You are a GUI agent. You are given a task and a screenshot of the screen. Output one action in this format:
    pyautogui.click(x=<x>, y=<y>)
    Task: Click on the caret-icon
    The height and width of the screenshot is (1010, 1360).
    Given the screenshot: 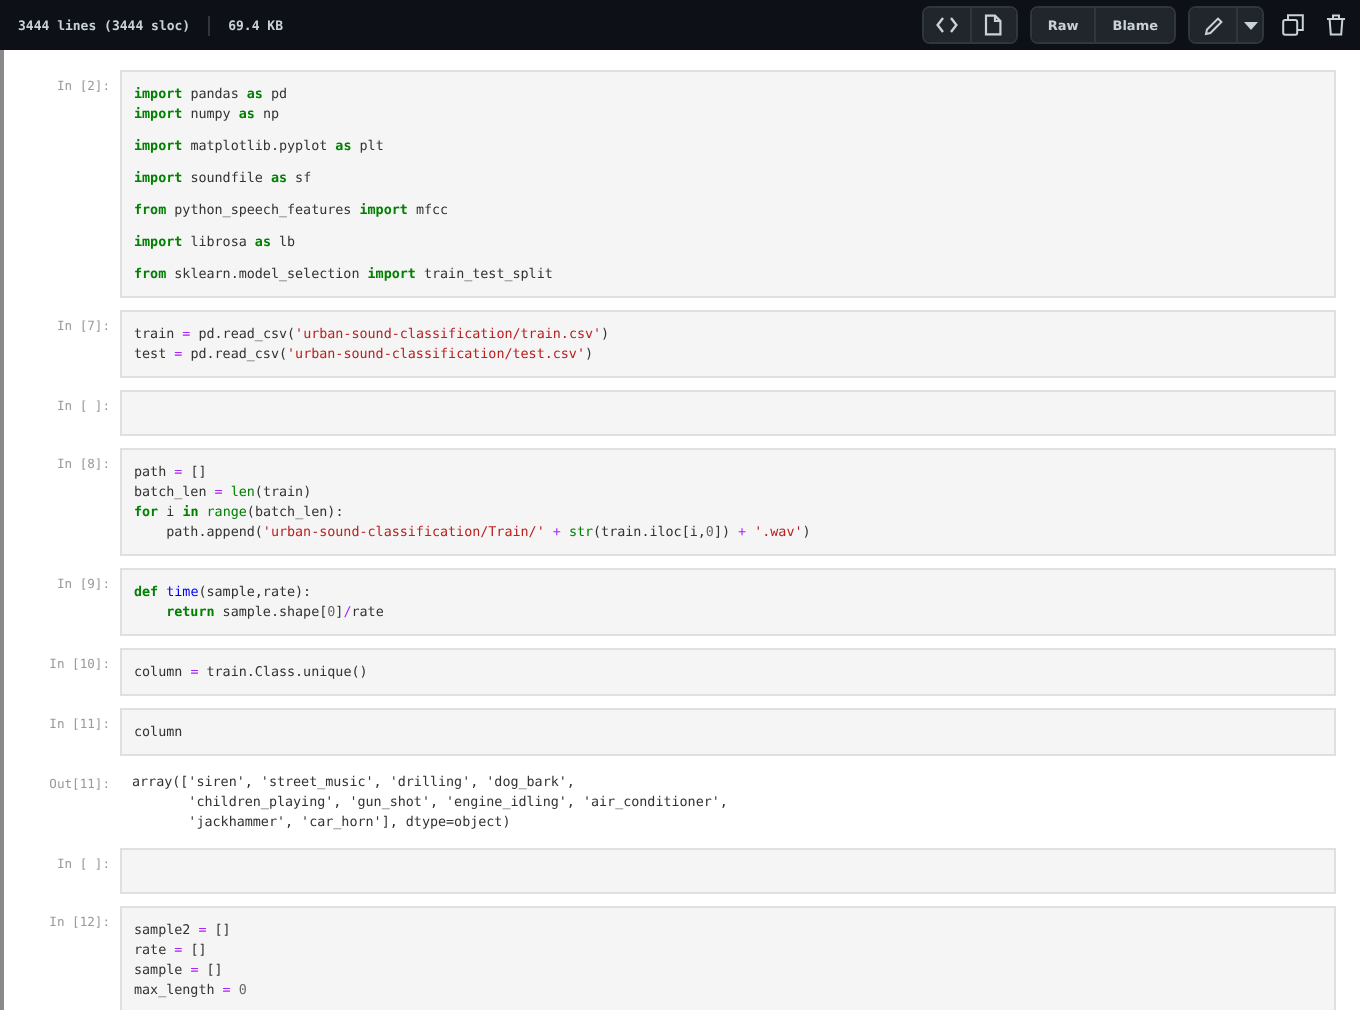 What is the action you would take?
    pyautogui.click(x=1250, y=25)
    